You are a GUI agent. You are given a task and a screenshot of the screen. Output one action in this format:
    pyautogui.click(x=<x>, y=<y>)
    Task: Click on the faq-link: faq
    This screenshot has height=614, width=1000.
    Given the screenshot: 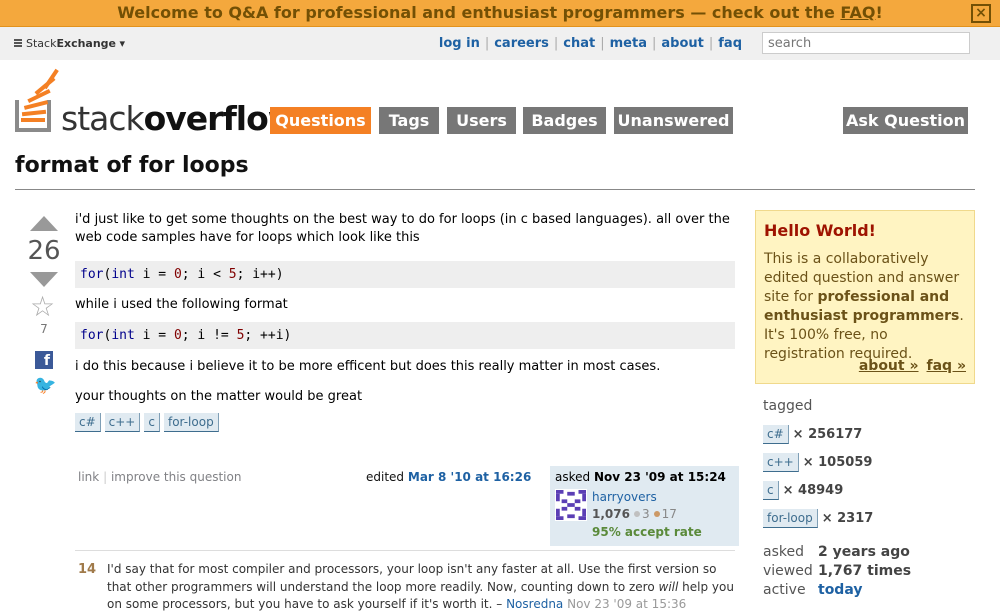 What is the action you would take?
    pyautogui.click(x=730, y=43)
    